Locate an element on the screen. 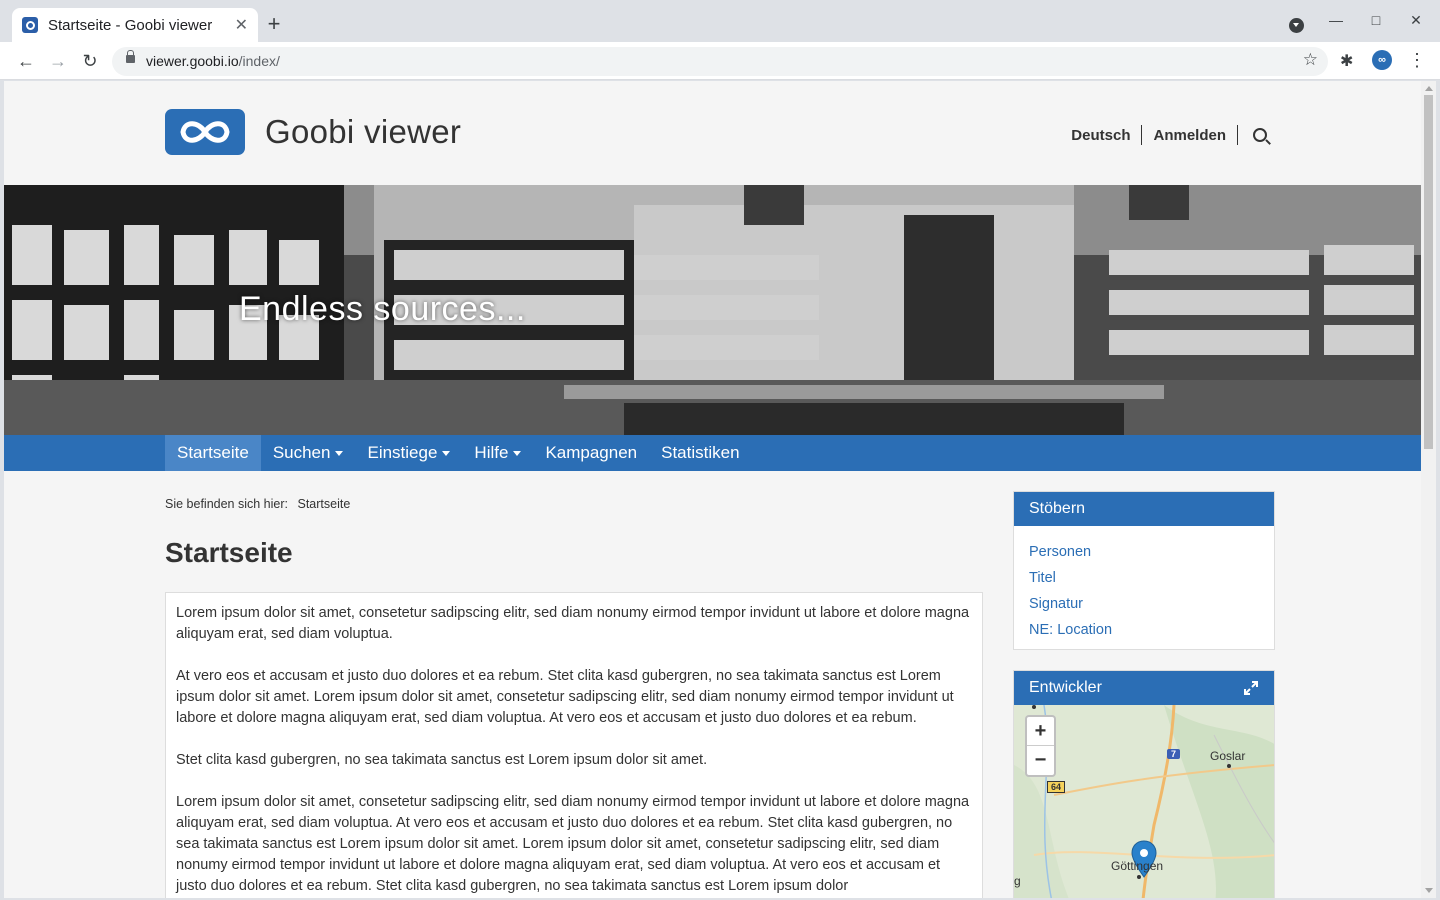 Image resolution: width=1440 pixels, height=900 pixels. address-bar: viewer.goobi.io/index/ ☆ is located at coordinates (720, 61).